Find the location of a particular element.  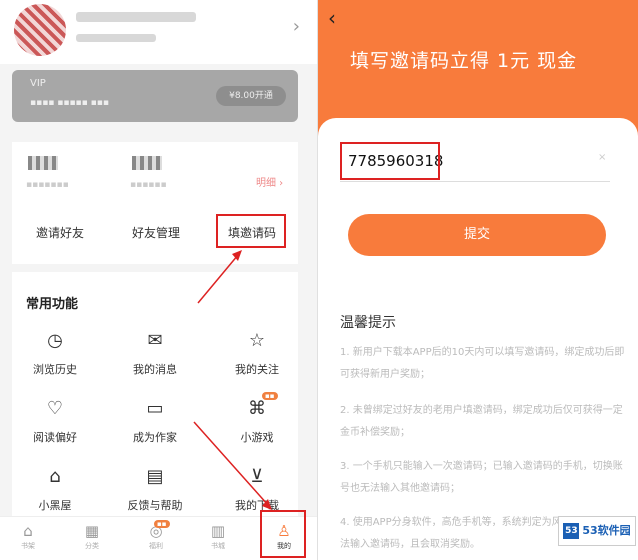

tips-title: 温馨提示 is located at coordinates (368, 323).